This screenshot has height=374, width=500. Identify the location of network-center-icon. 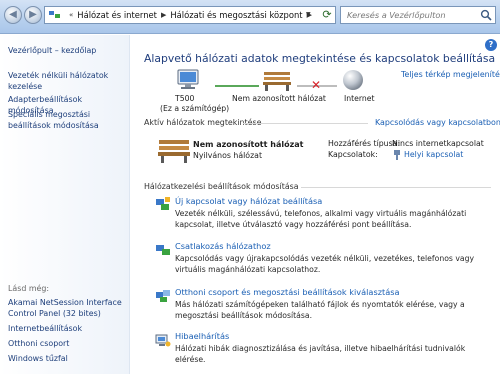
(55, 15).